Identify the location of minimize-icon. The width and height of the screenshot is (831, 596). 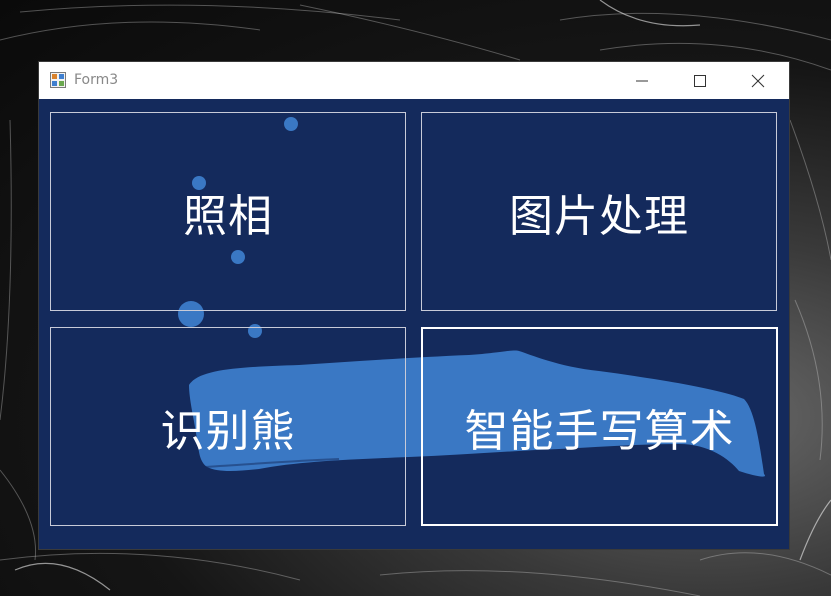
(642, 81).